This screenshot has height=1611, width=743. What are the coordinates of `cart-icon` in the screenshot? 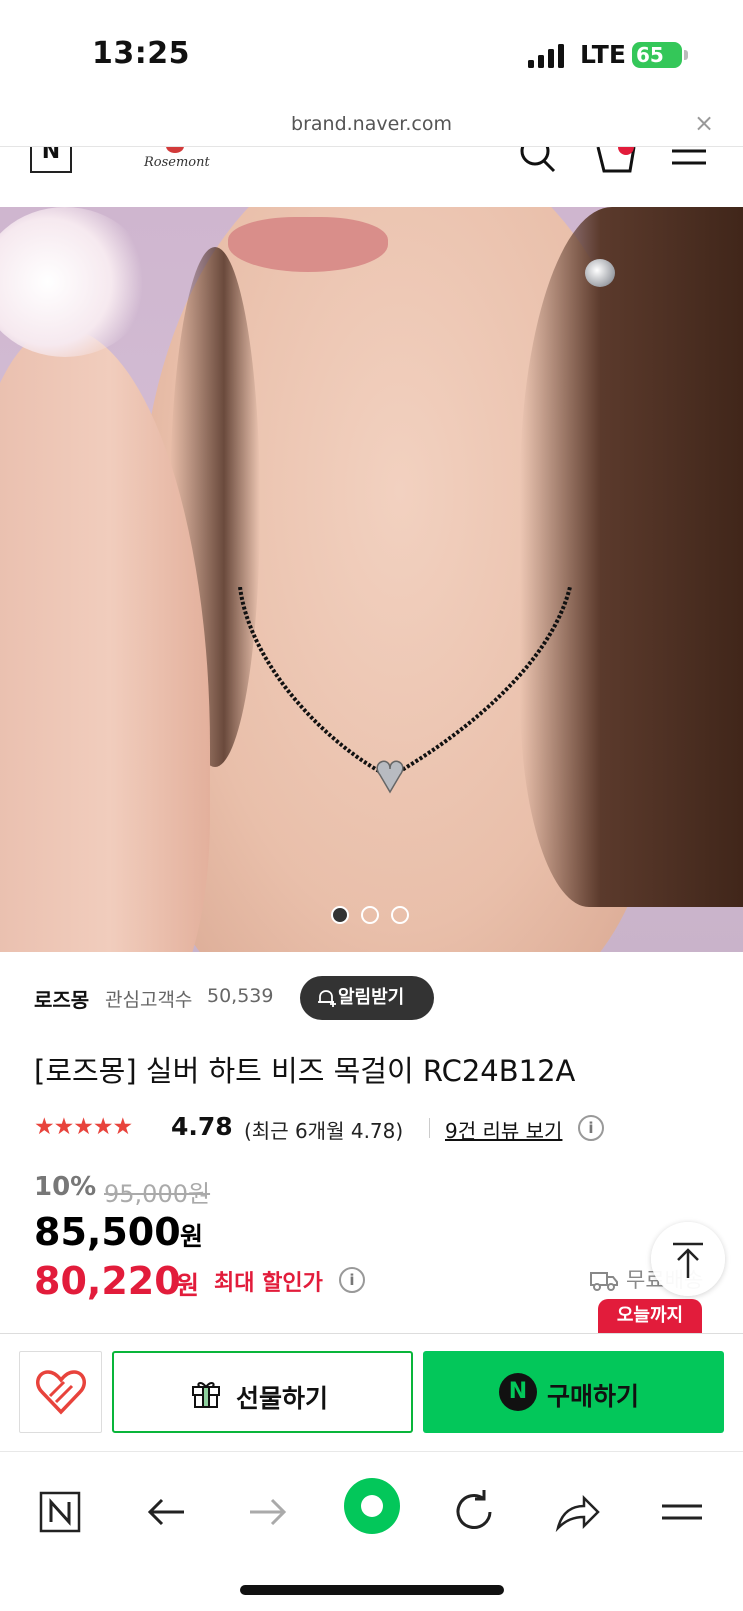 It's located at (617, 162).